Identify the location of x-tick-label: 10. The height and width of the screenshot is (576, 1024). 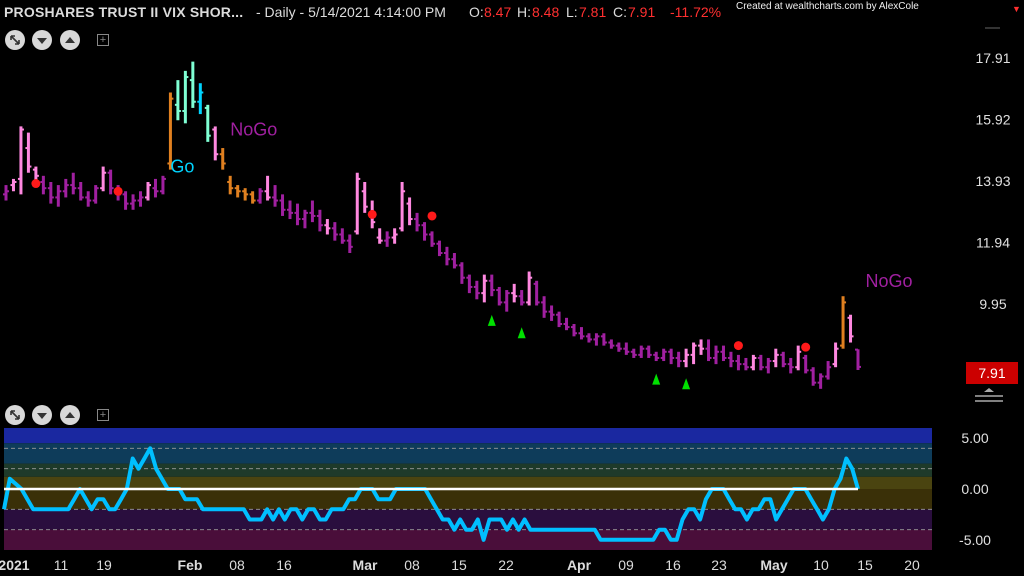
(821, 565).